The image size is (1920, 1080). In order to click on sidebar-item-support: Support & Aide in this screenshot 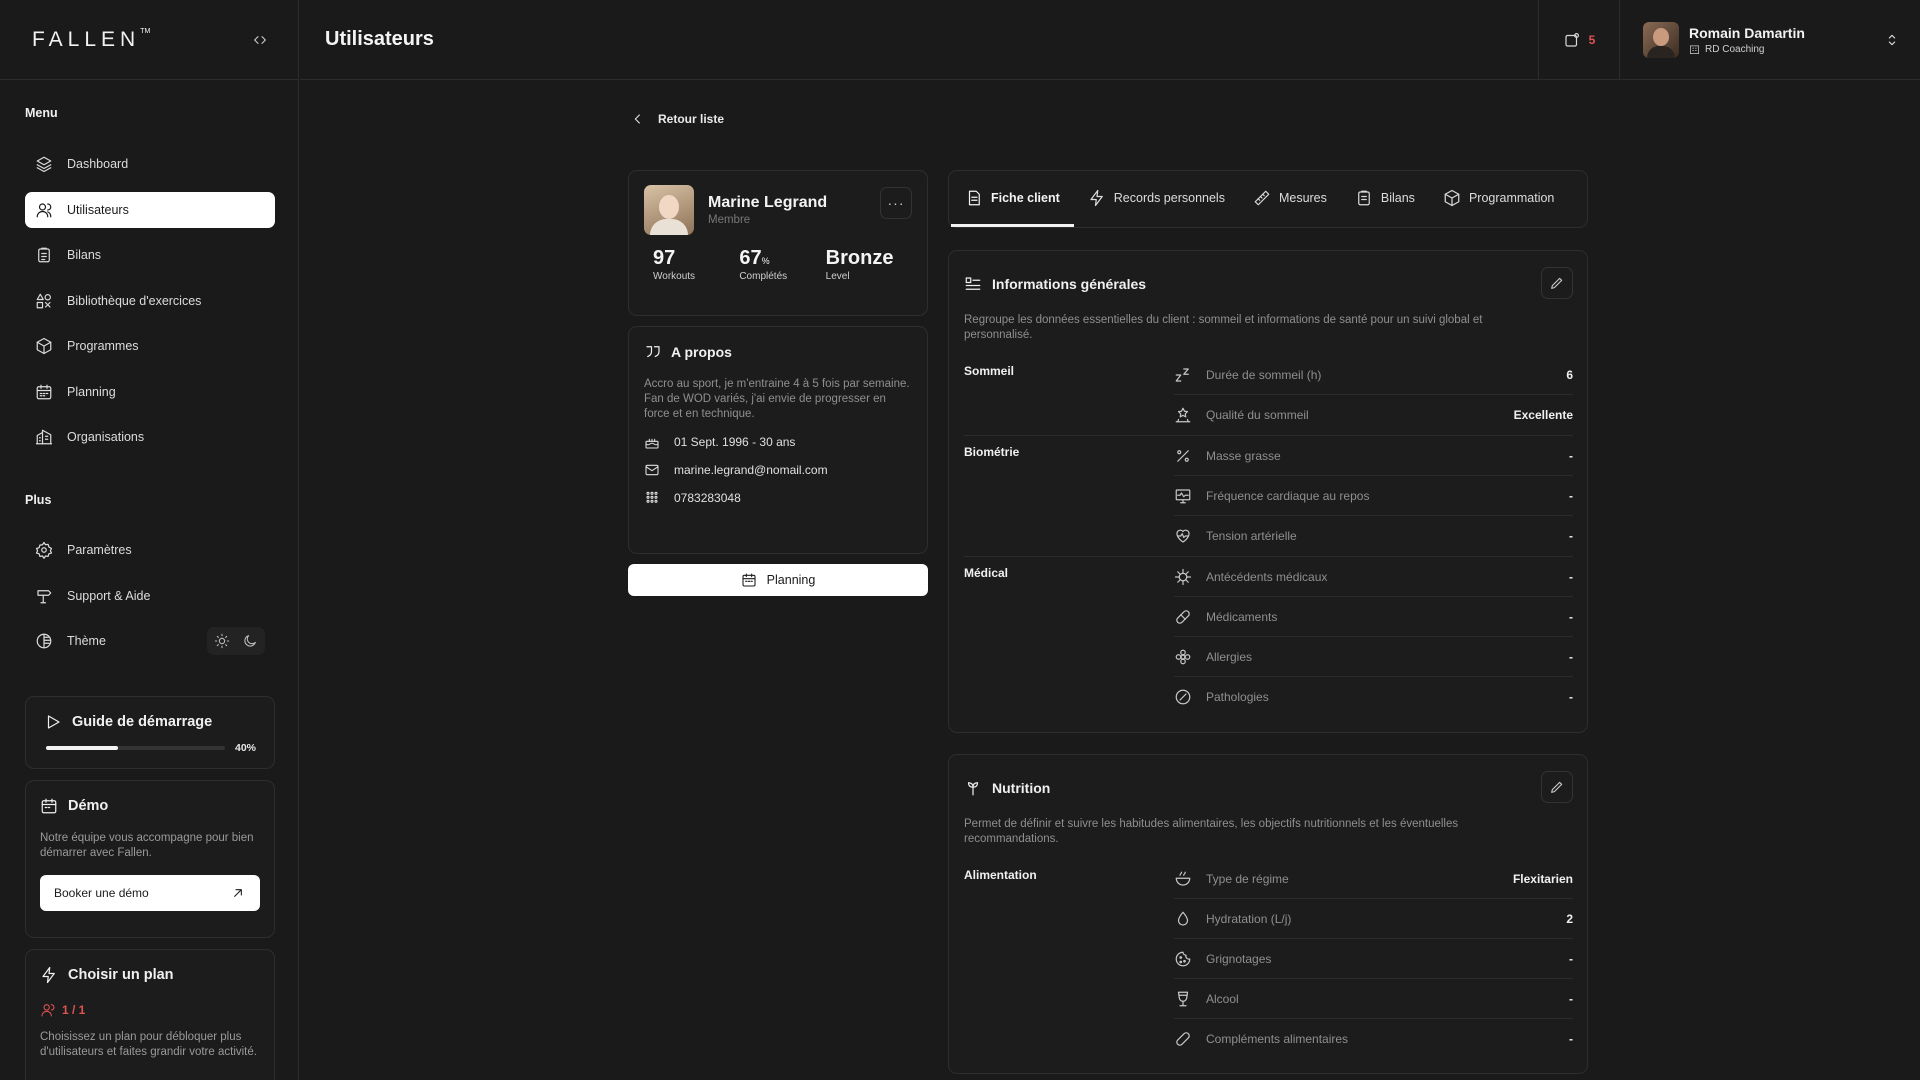, I will do `click(150, 596)`.